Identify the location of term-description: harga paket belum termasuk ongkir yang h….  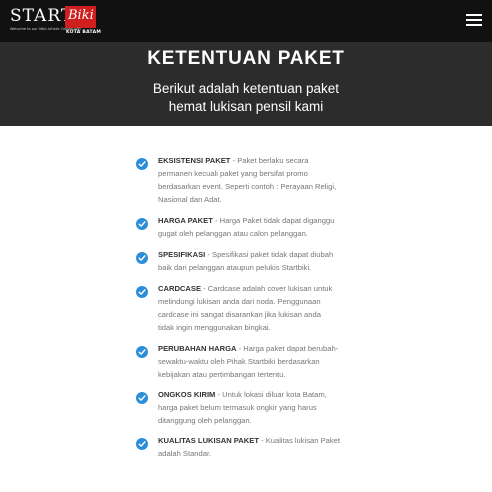
(237, 407).